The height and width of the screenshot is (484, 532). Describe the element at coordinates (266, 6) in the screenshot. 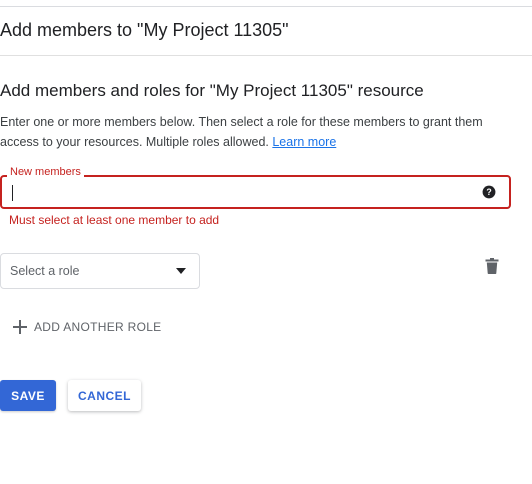

I see `top-divider` at that location.